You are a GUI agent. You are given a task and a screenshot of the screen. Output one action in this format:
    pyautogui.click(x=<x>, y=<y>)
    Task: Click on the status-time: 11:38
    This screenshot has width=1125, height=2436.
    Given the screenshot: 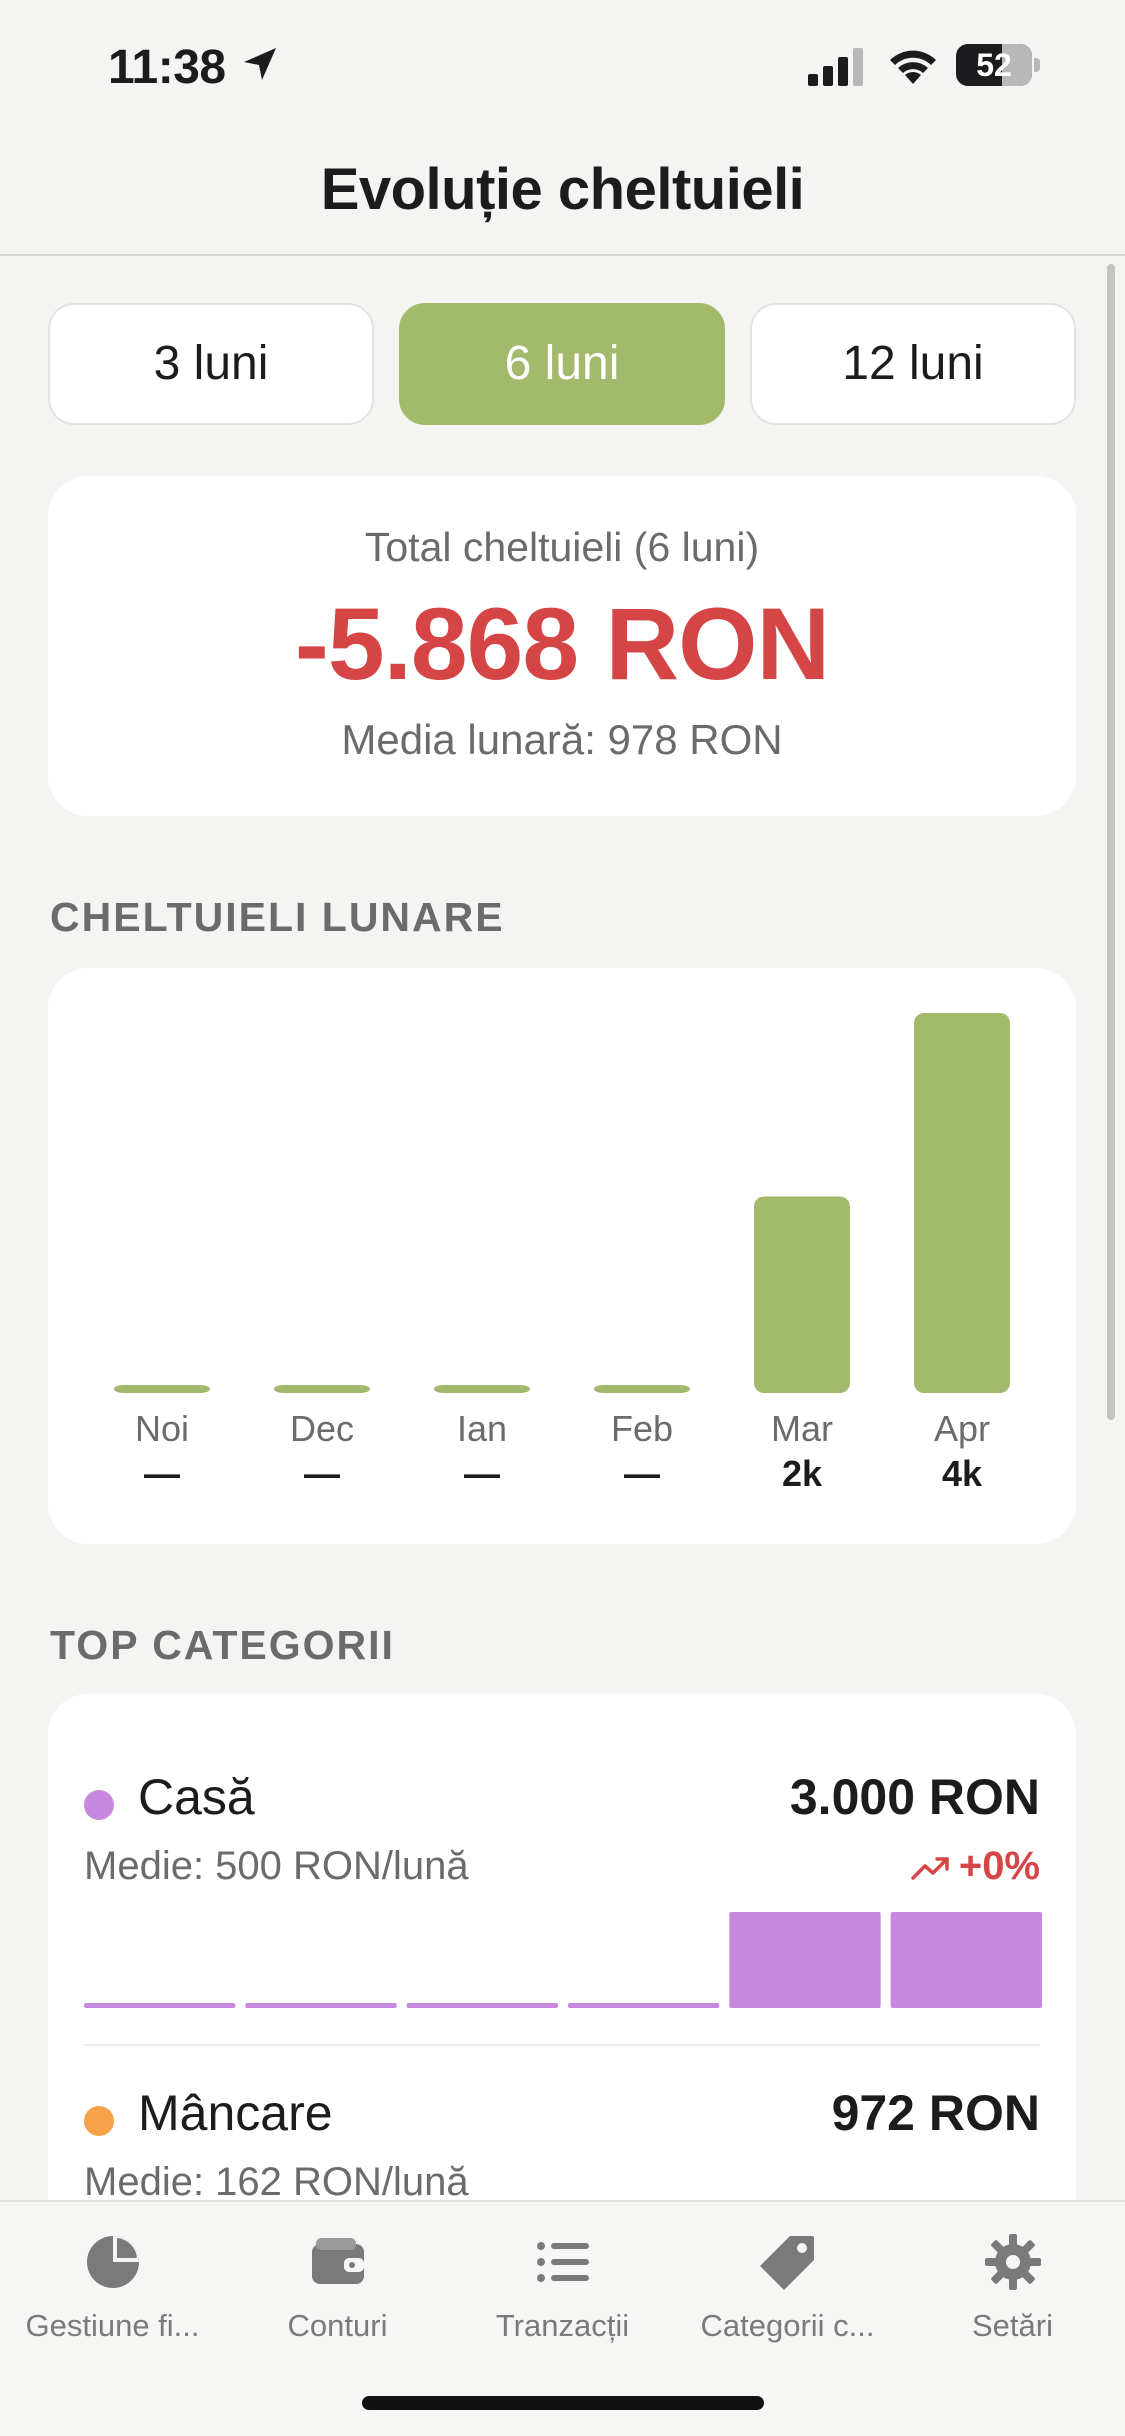 What is the action you would take?
    pyautogui.click(x=167, y=67)
    